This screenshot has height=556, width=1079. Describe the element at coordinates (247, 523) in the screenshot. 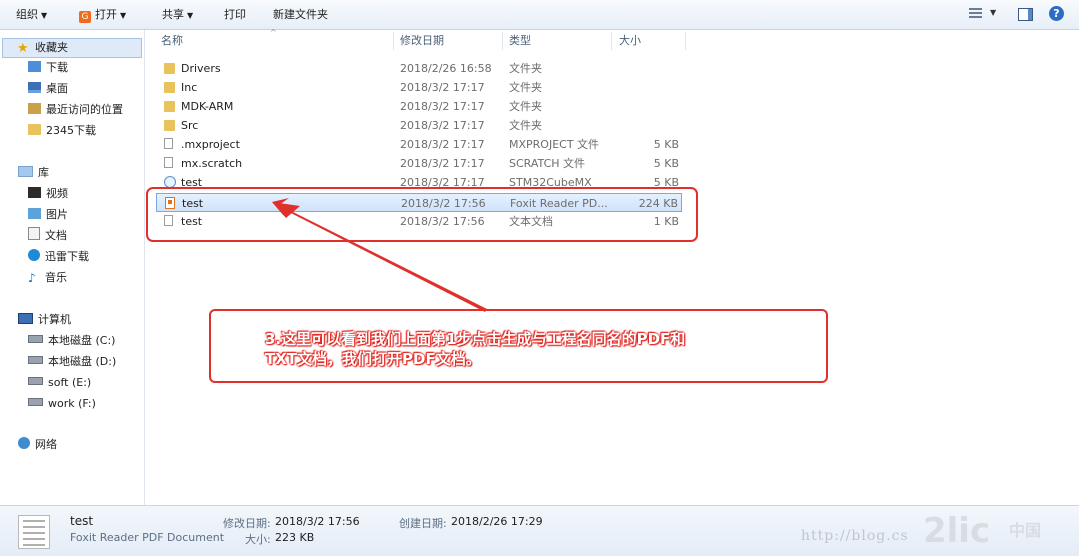

I see `details-modified-label: 修改日期:` at that location.